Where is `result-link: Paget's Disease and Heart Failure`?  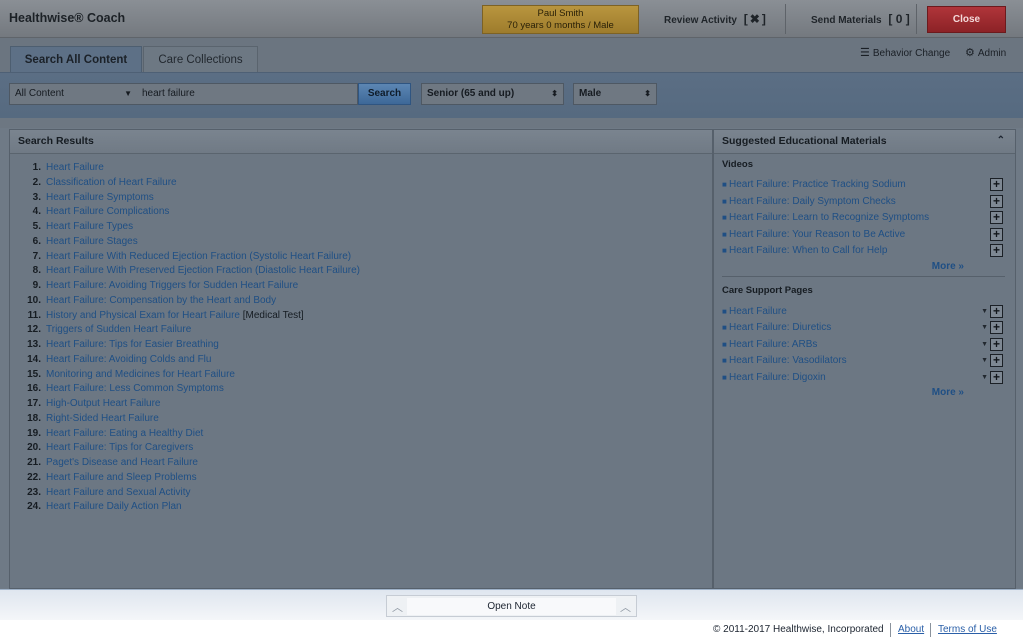 result-link: Paget's Disease and Heart Failure is located at coordinates (122, 462).